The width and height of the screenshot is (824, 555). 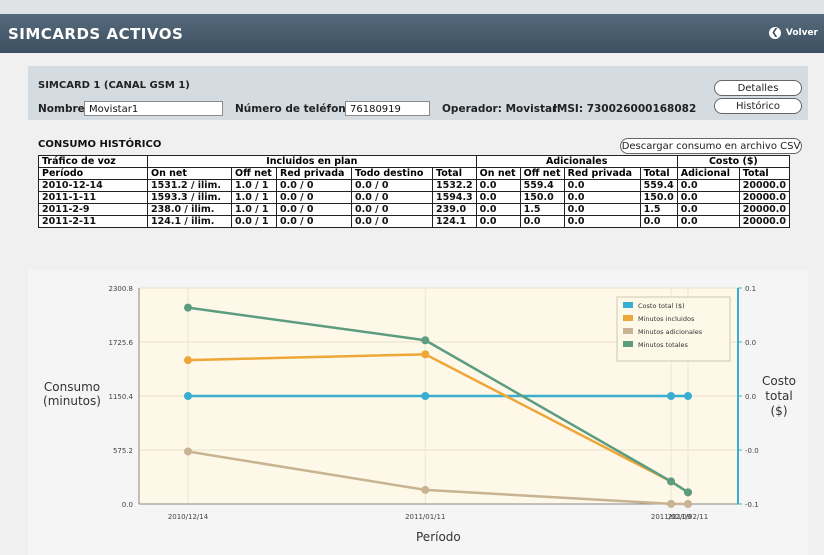 I want to click on table-cell: 1531.2 / ilim., so click(x=189, y=185).